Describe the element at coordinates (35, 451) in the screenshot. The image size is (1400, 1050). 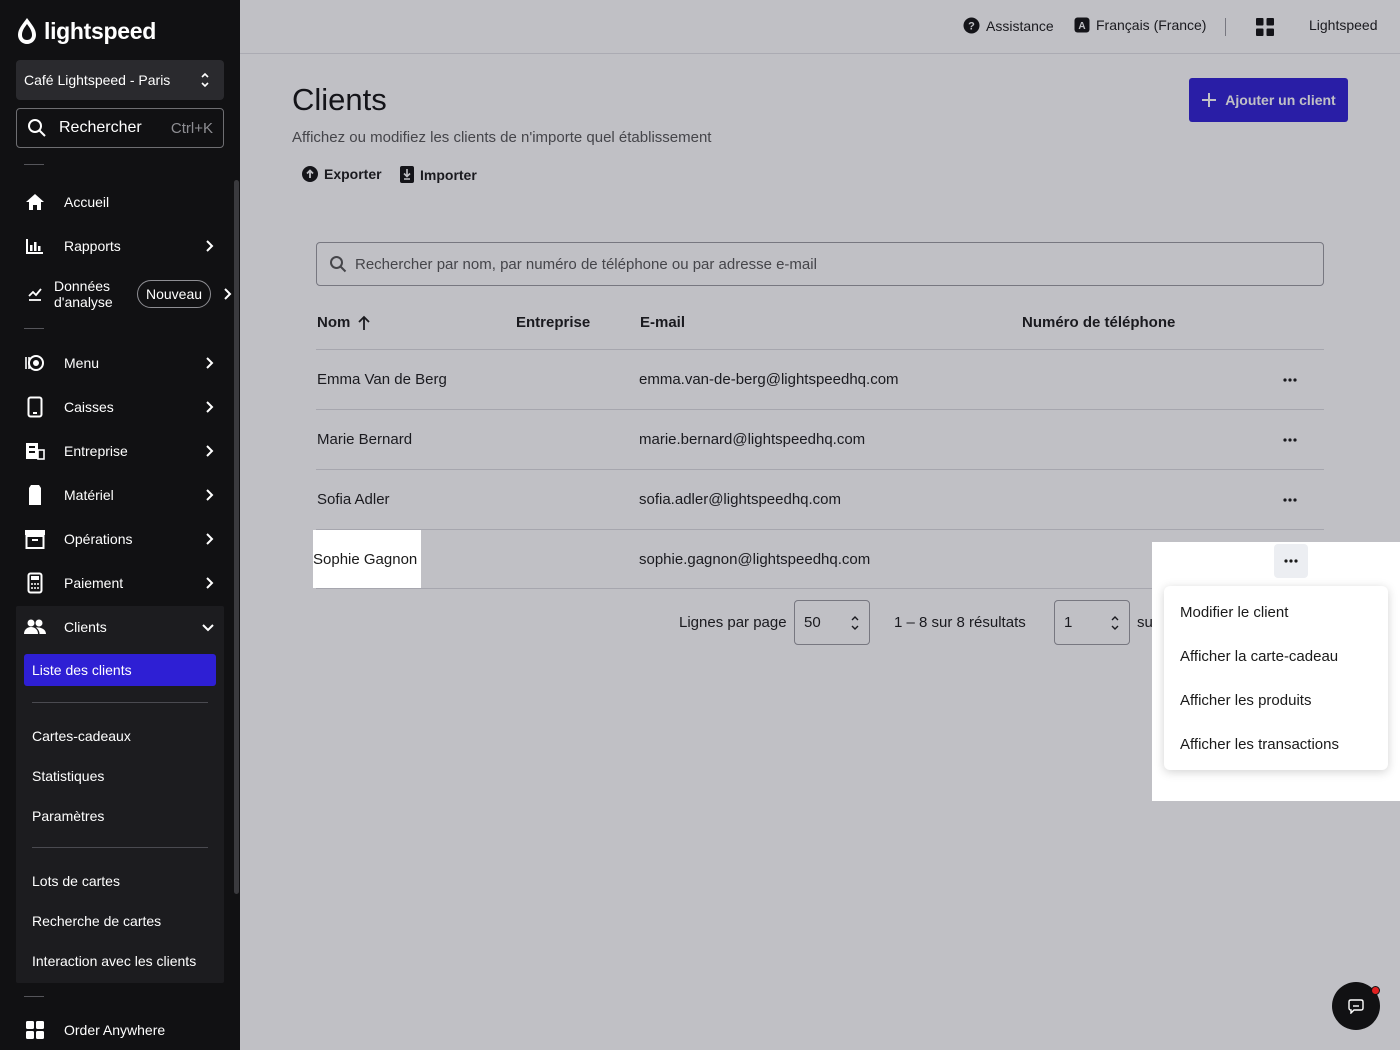
I see `building-icon` at that location.